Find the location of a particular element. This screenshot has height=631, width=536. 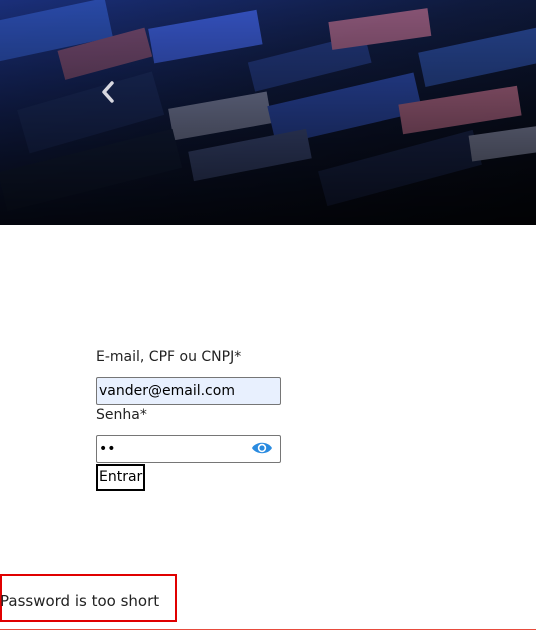

email-field is located at coordinates (188, 391).